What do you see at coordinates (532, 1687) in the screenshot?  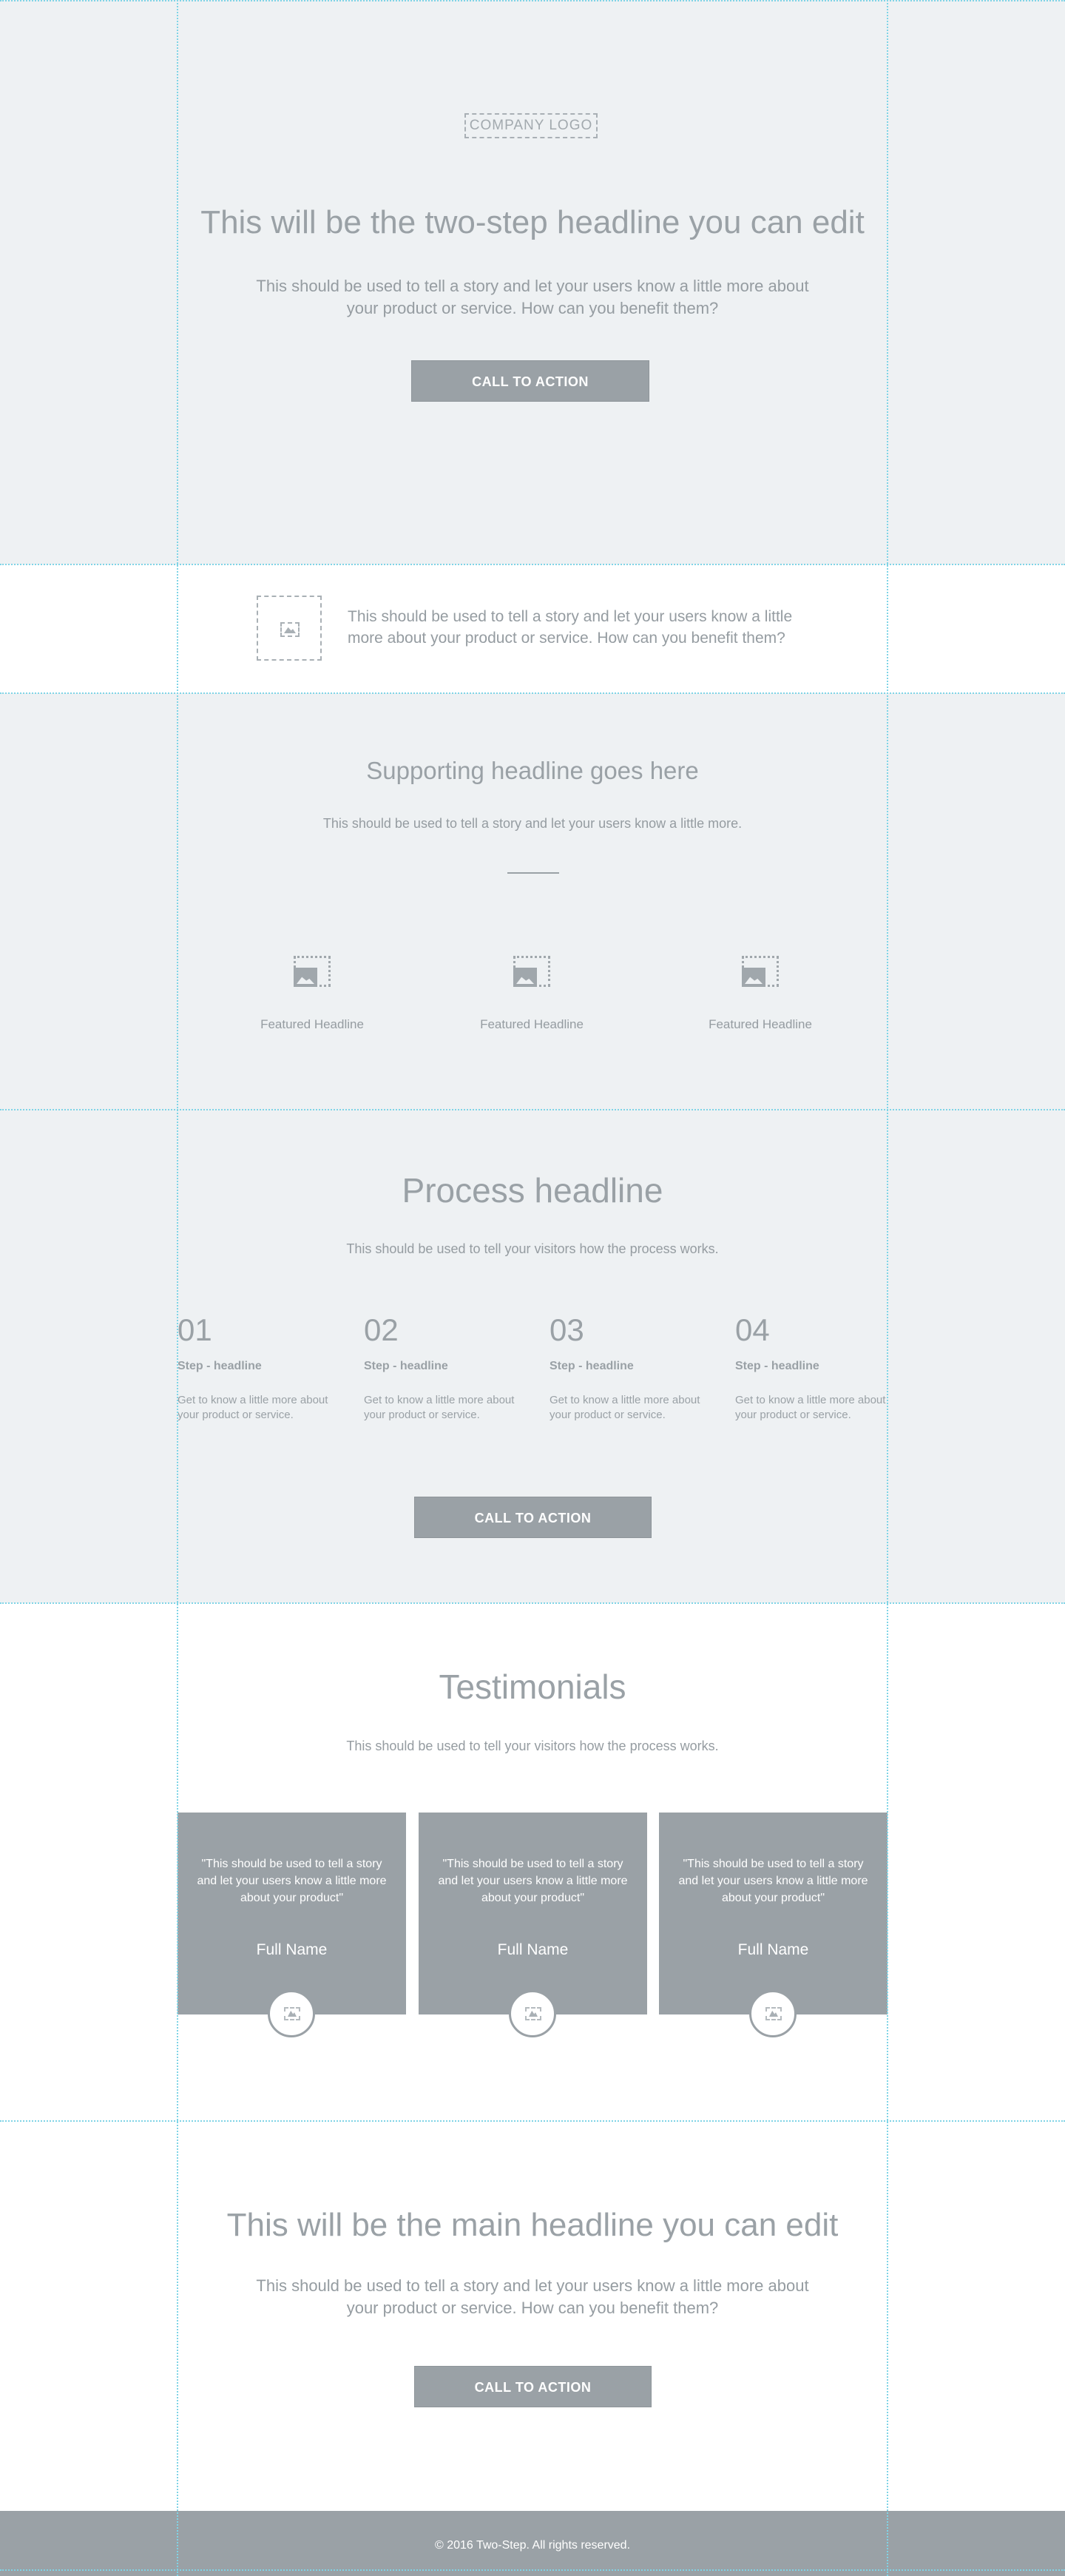 I see `testimonials-headline: Testimonials` at bounding box center [532, 1687].